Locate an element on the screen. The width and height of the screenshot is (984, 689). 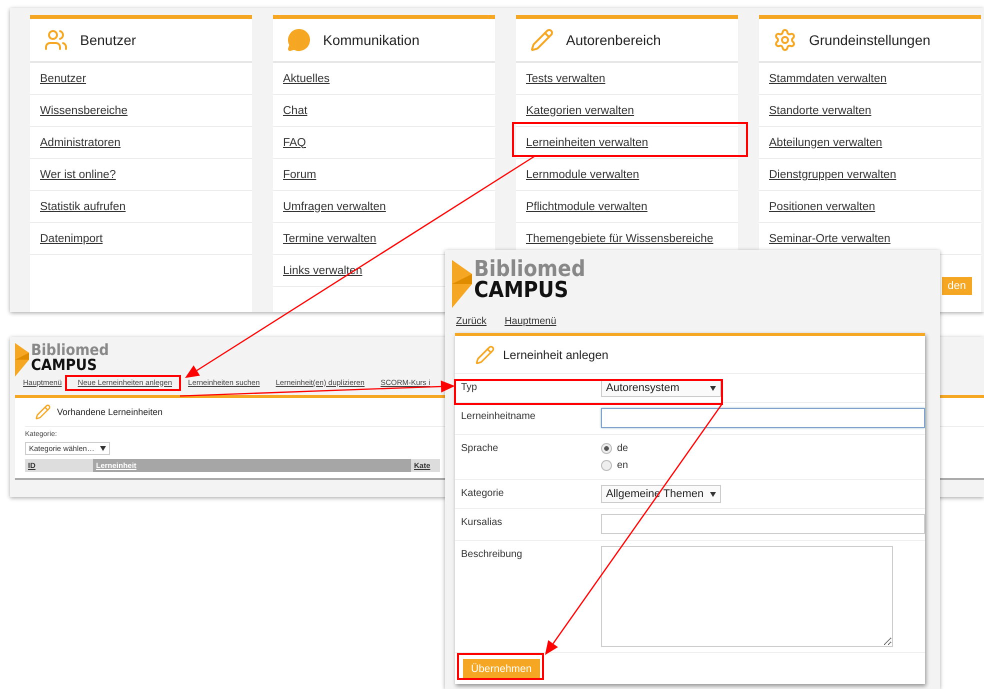
nav-link: Hauptmenü is located at coordinates (530, 321).